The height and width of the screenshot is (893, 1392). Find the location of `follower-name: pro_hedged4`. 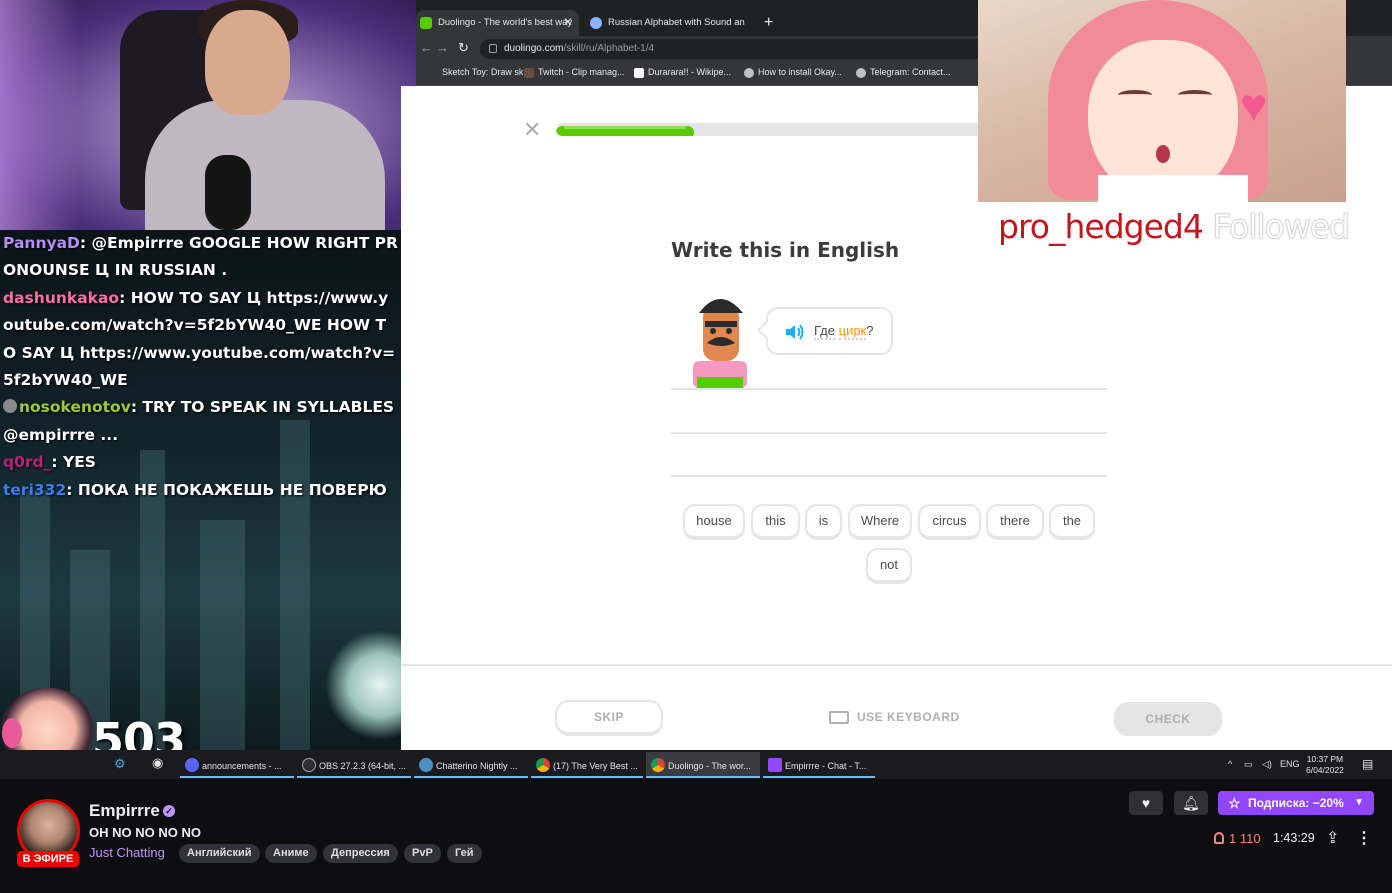

follower-name: pro_hedged4 is located at coordinates (1101, 226).